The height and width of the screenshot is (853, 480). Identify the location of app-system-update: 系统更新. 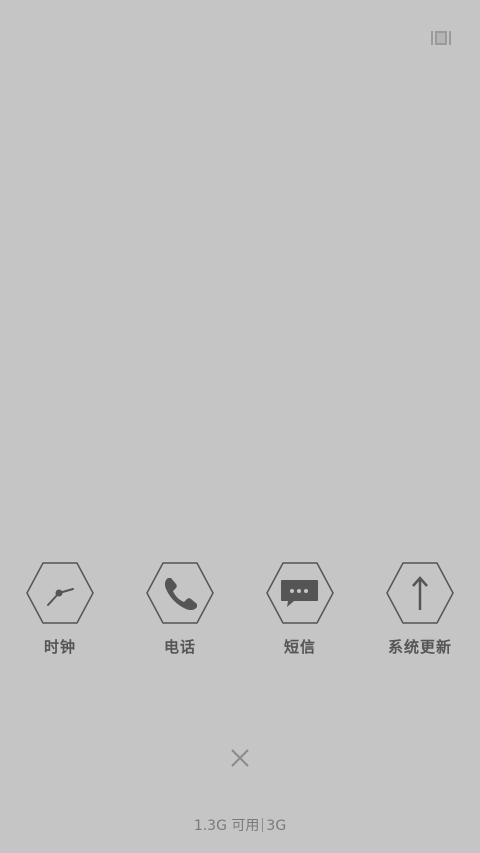
(420, 612).